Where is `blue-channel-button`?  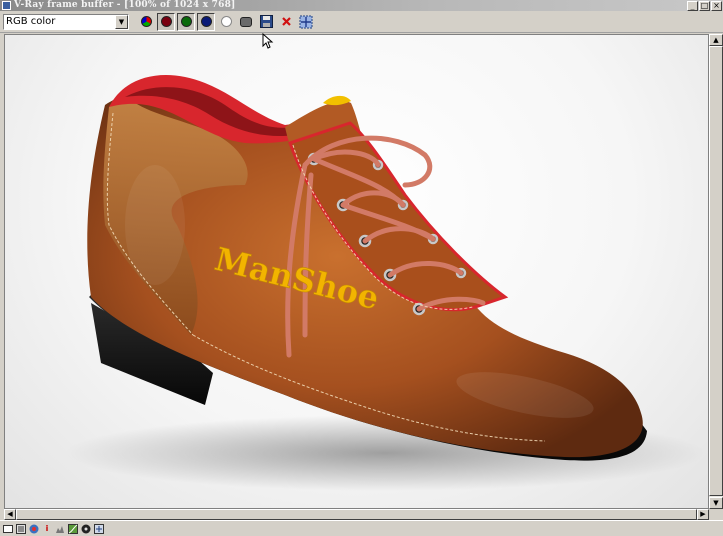
blue-channel-button is located at coordinates (206, 21).